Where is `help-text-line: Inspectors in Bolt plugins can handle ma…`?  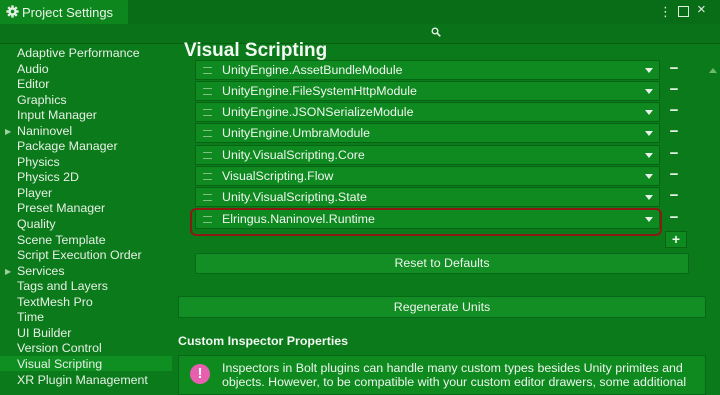 help-text-line: Inspectors in Bolt plugins can handle ma… is located at coordinates (452, 368).